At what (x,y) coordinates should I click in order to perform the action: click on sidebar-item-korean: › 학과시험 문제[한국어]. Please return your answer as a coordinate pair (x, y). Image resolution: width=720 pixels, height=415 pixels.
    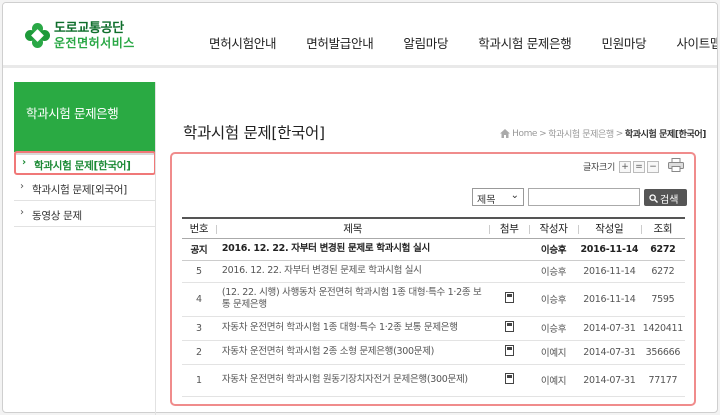
    Looking at the image, I should click on (85, 163).